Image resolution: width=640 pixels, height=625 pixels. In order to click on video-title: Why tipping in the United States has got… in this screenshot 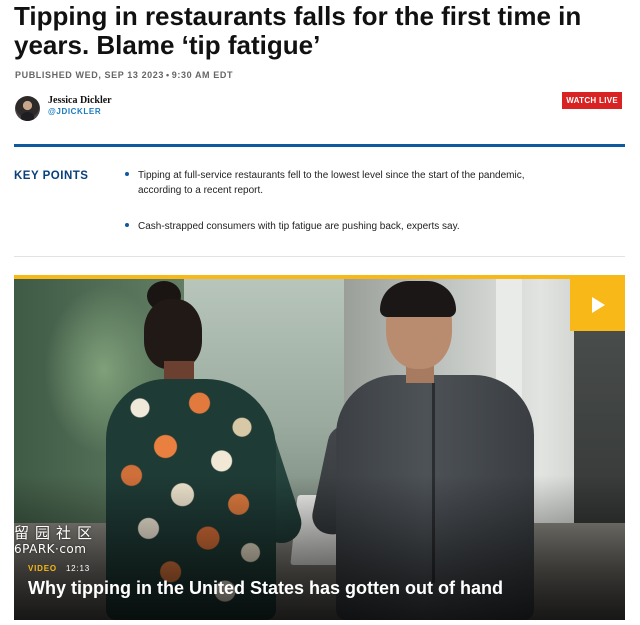, I will do `click(265, 588)`.